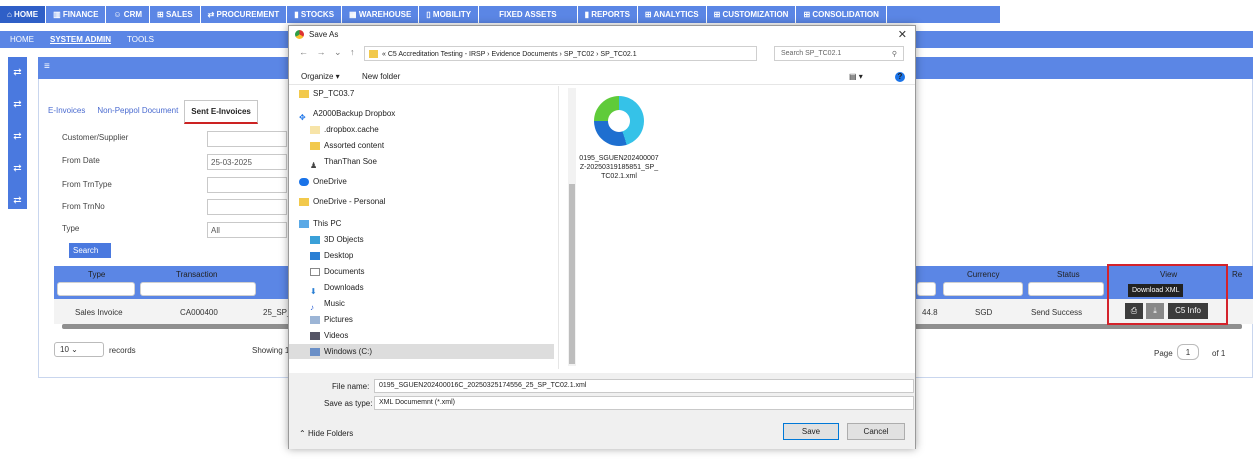 Image resolution: width=1253 pixels, height=468 pixels. What do you see at coordinates (315, 14) in the screenshot?
I see `tab-stocks: ▮ STOCKS` at bounding box center [315, 14].